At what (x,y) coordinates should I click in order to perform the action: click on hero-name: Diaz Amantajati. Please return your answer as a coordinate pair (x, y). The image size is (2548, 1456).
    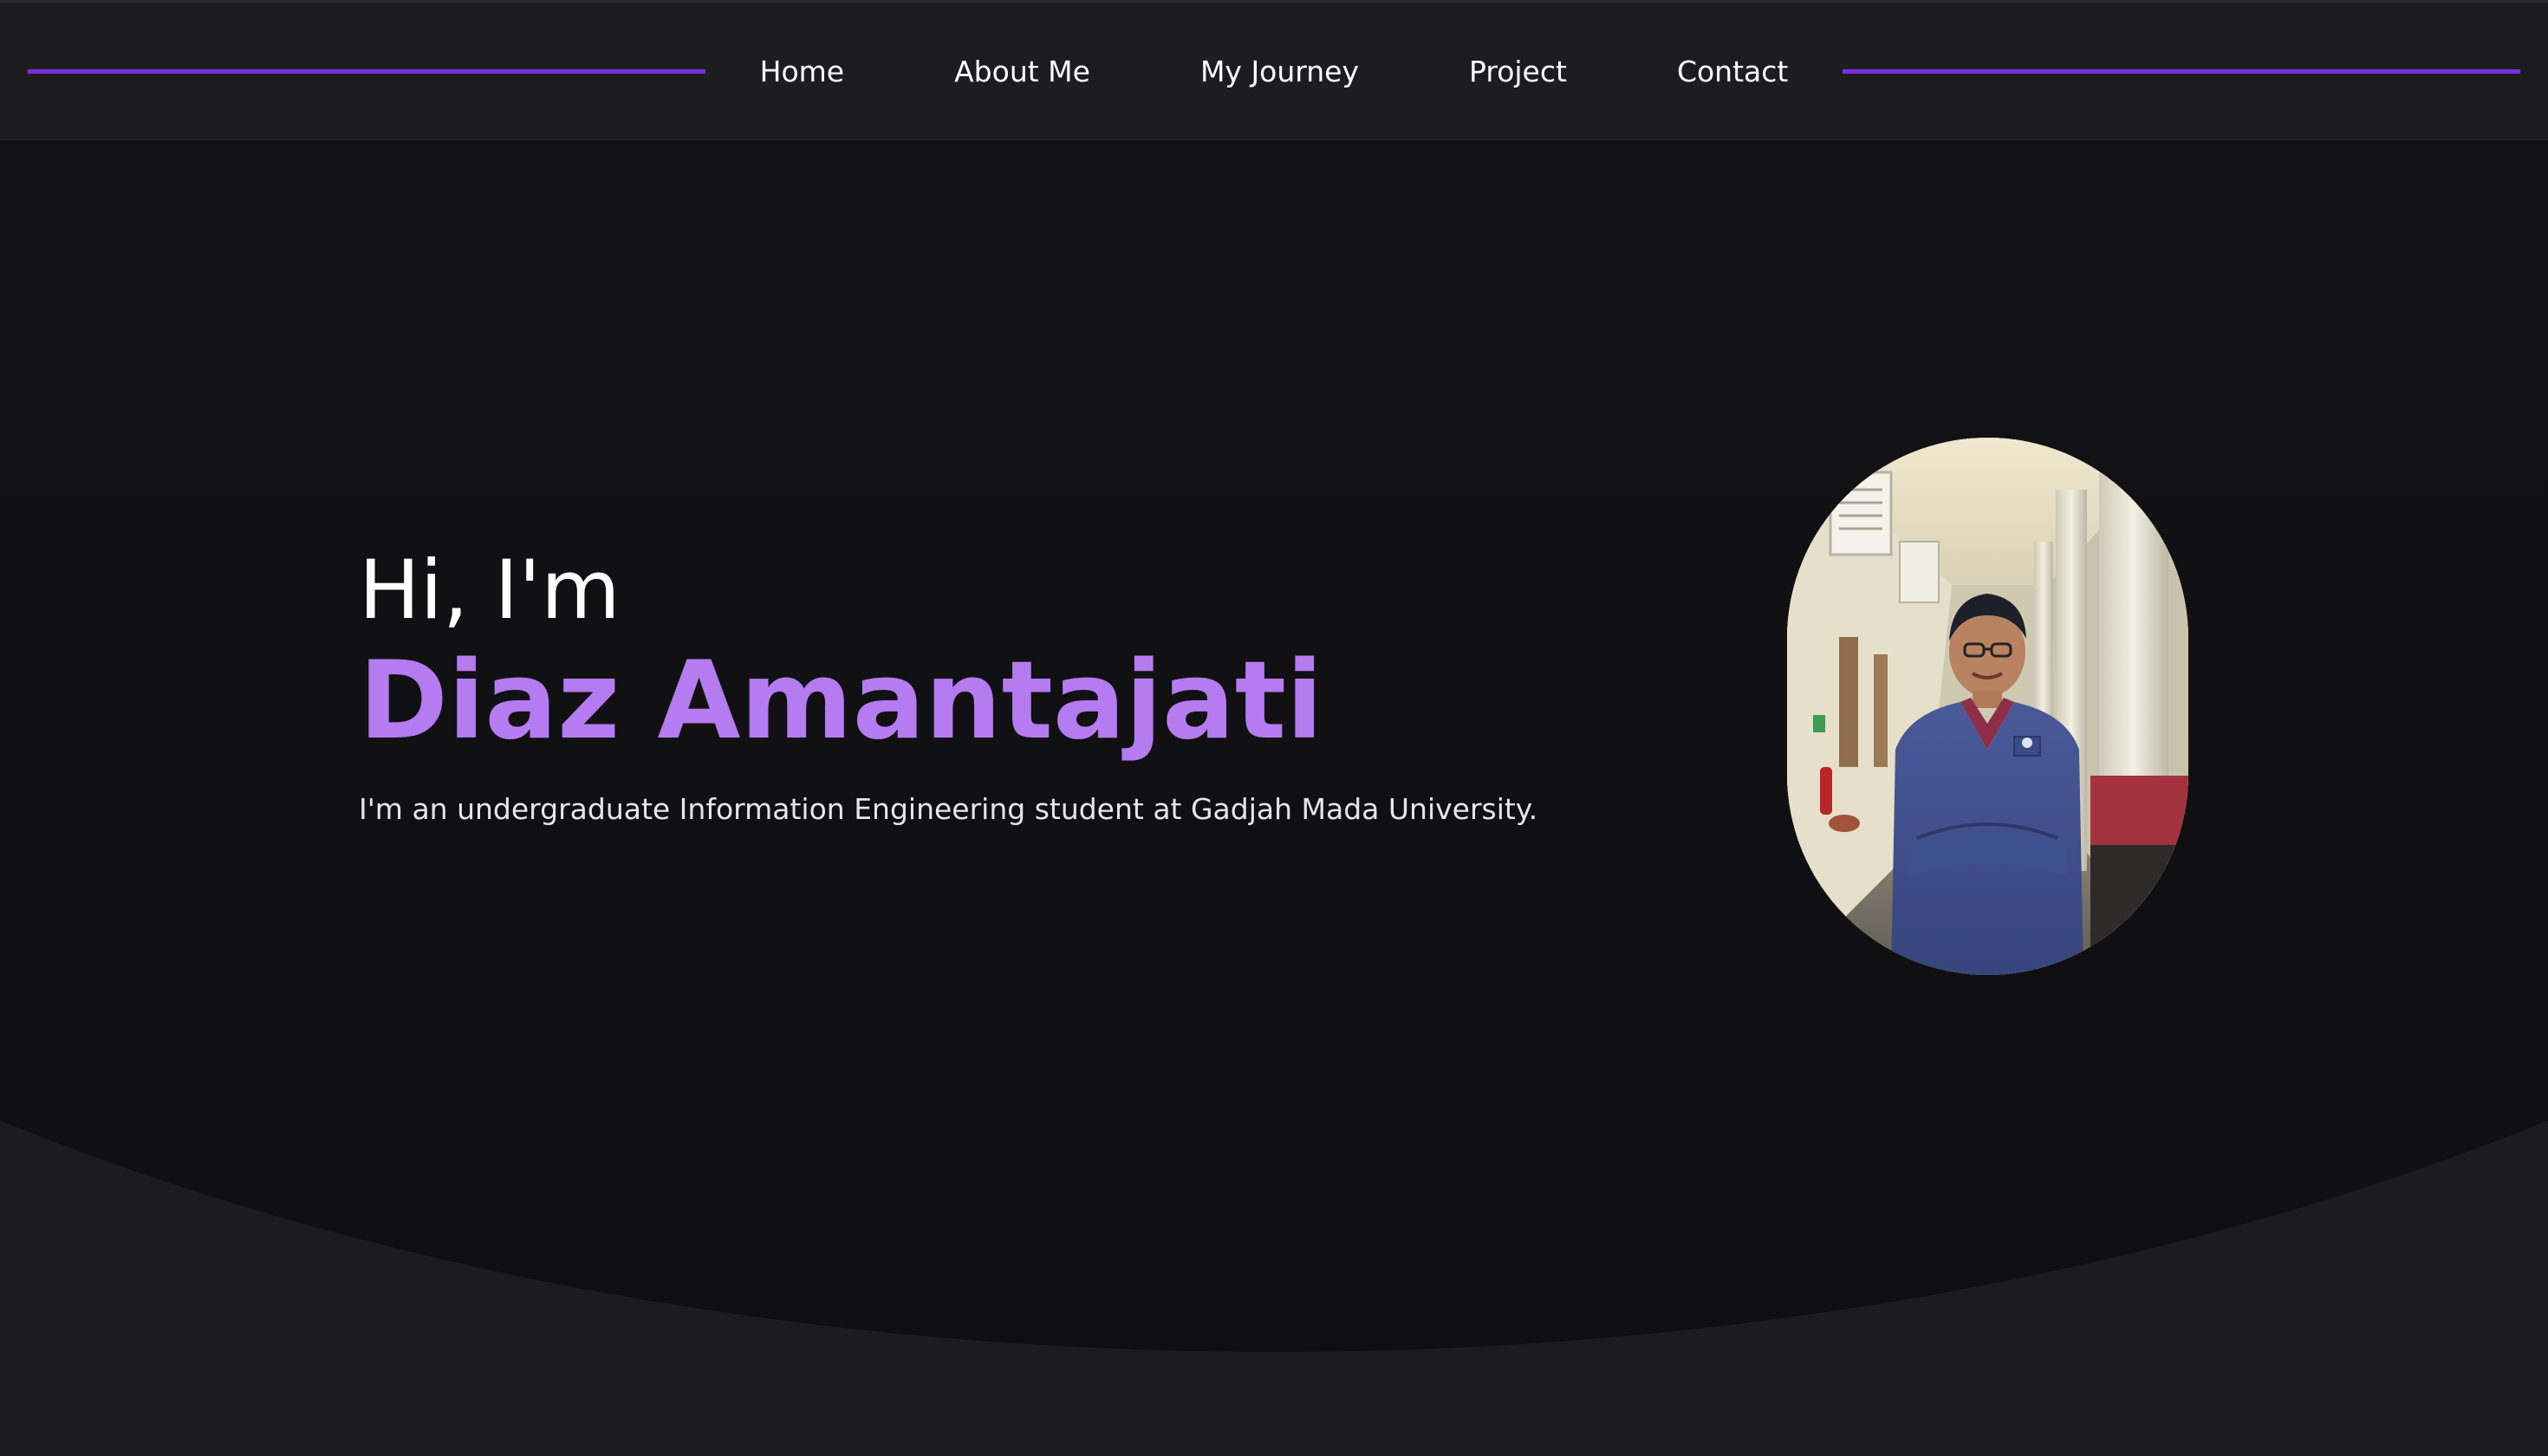
    Looking at the image, I should click on (841, 701).